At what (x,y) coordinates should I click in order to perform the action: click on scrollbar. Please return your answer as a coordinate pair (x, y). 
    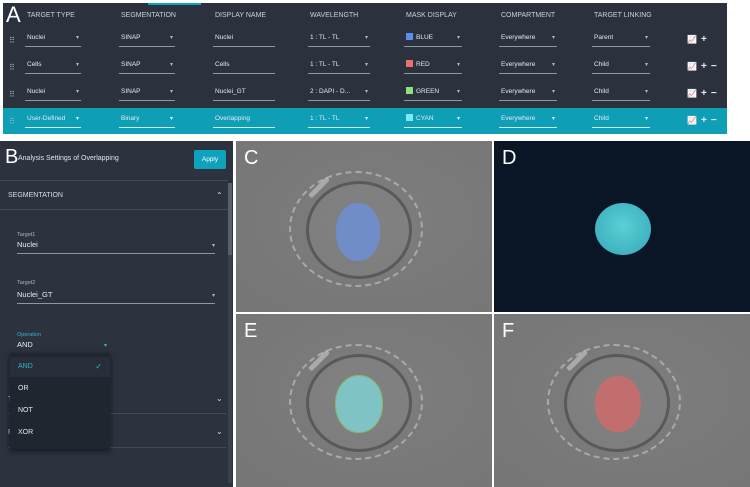
    Looking at the image, I should click on (230, 333).